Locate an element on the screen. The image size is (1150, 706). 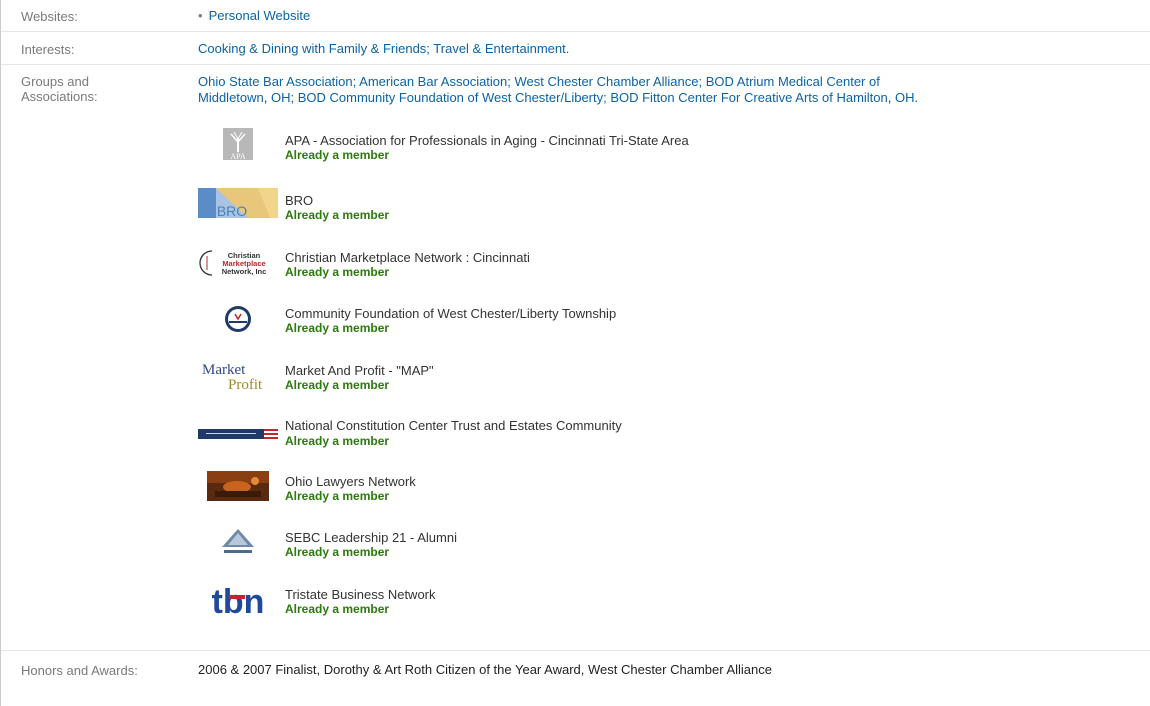
group-status-apa: Already a member is located at coordinates (337, 155).